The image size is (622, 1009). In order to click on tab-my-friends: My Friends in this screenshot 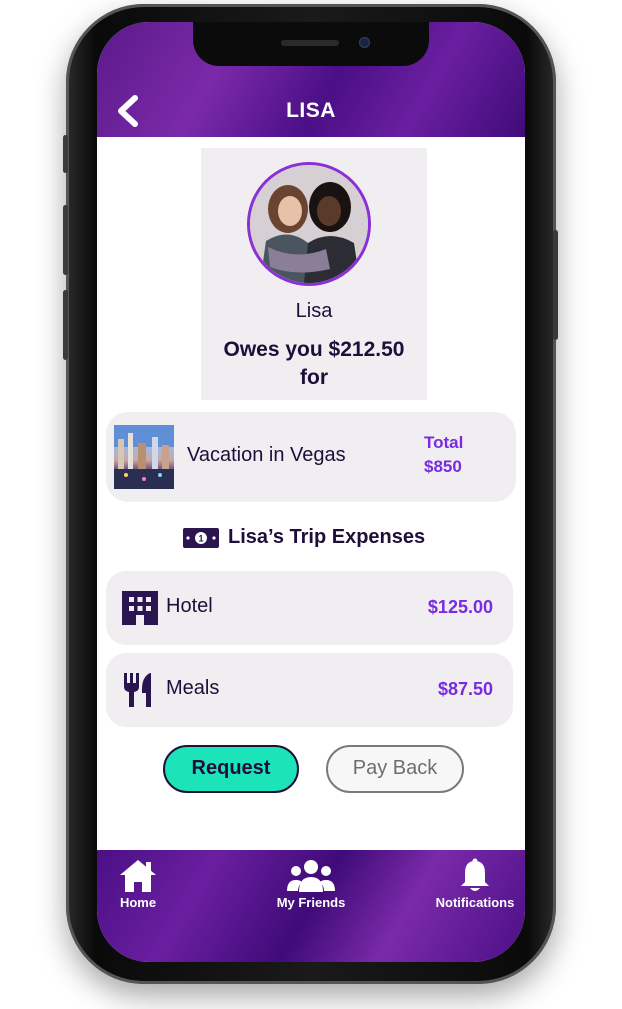, I will do `click(311, 884)`.